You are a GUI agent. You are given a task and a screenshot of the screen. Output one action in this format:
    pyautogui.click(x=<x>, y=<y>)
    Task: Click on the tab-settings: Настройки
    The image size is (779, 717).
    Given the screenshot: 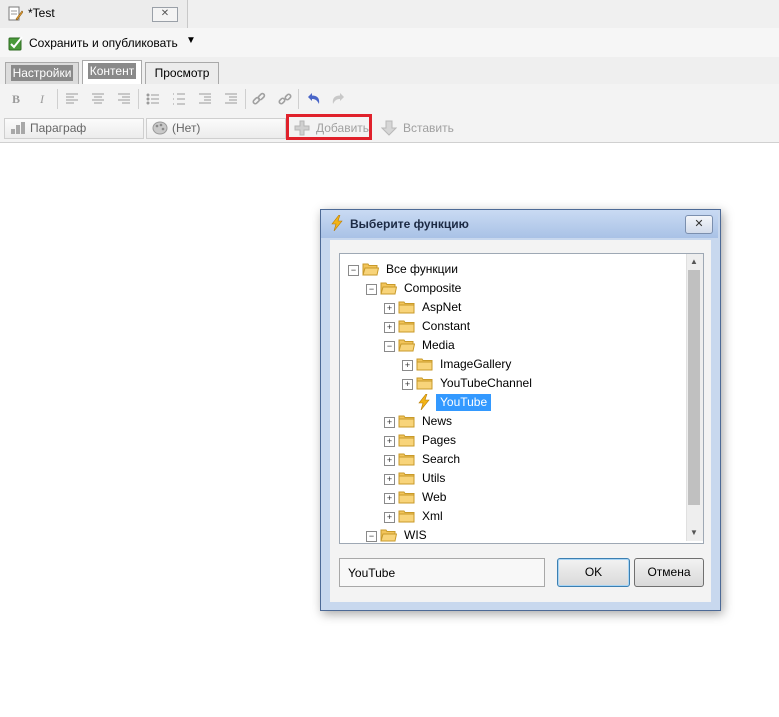 What is the action you would take?
    pyautogui.click(x=42, y=73)
    